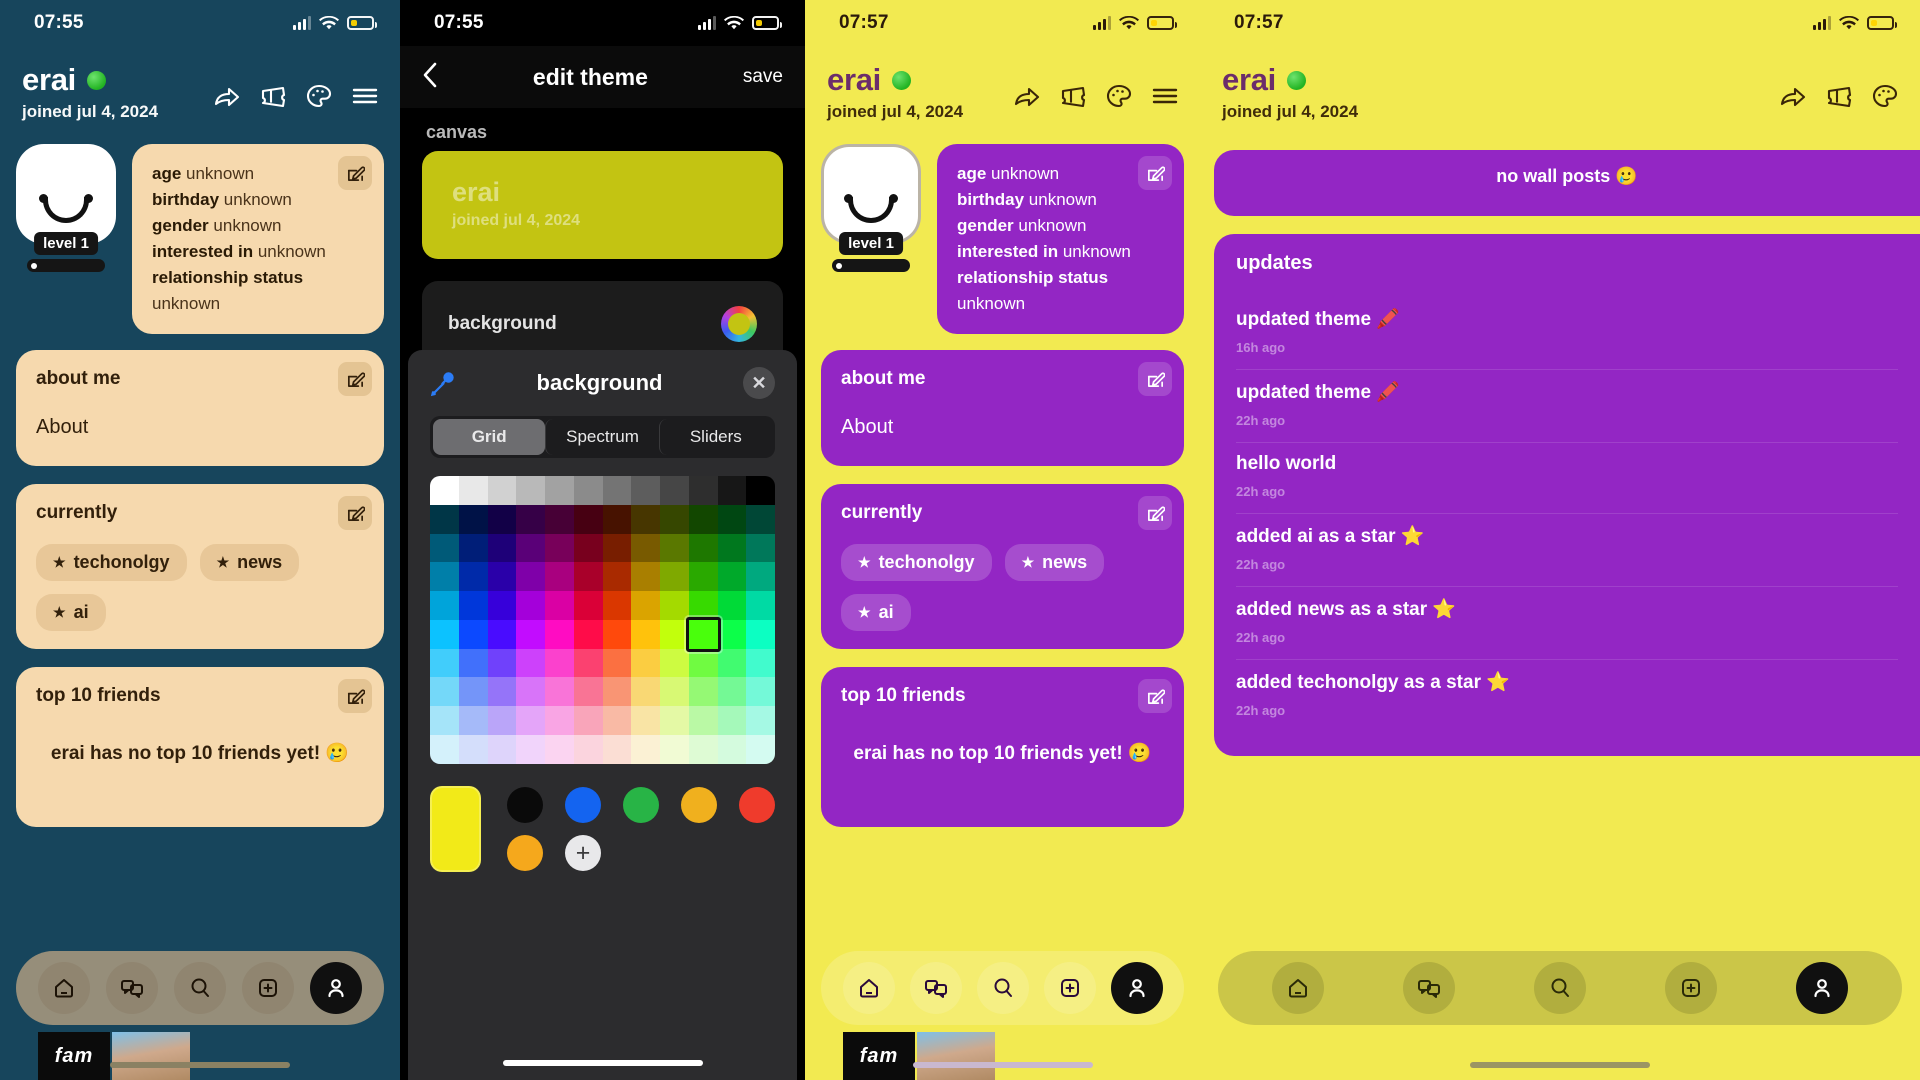 The image size is (1920, 1080). I want to click on list-item: updated theme 🖍️ 16h ago, so click(1567, 333).